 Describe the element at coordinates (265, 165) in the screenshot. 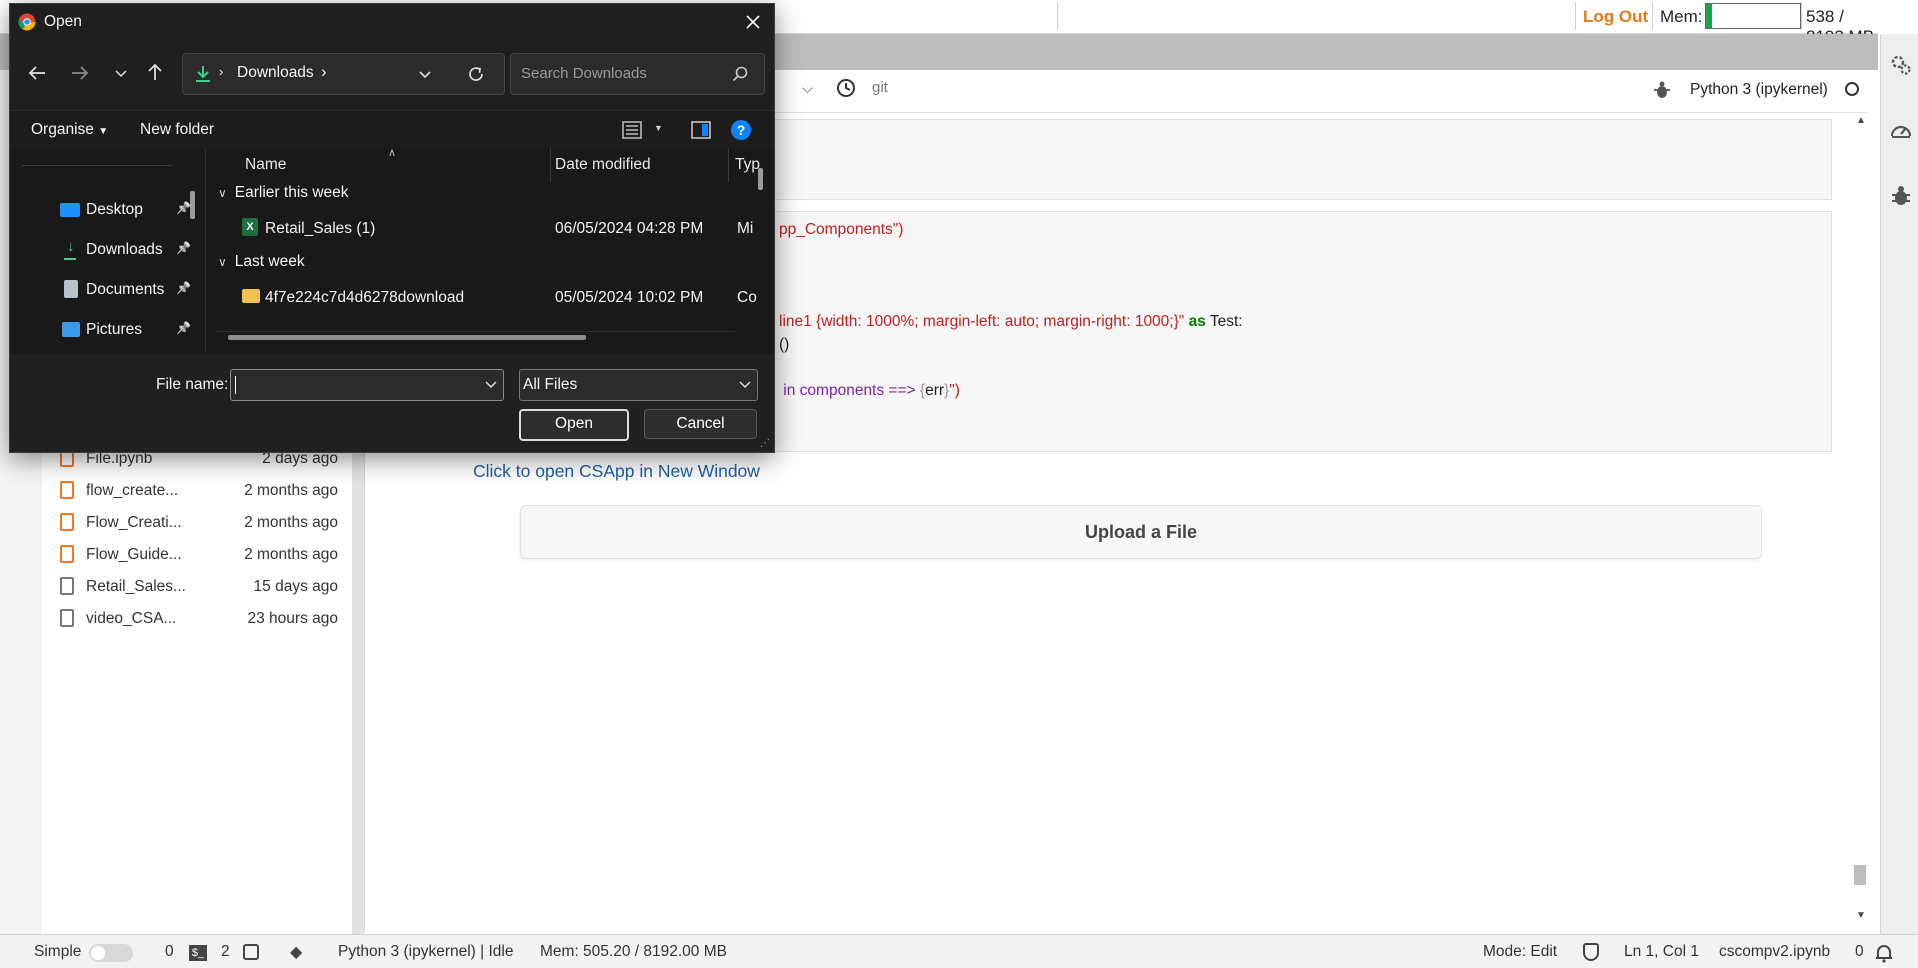

I see `column-header-name: Name` at that location.